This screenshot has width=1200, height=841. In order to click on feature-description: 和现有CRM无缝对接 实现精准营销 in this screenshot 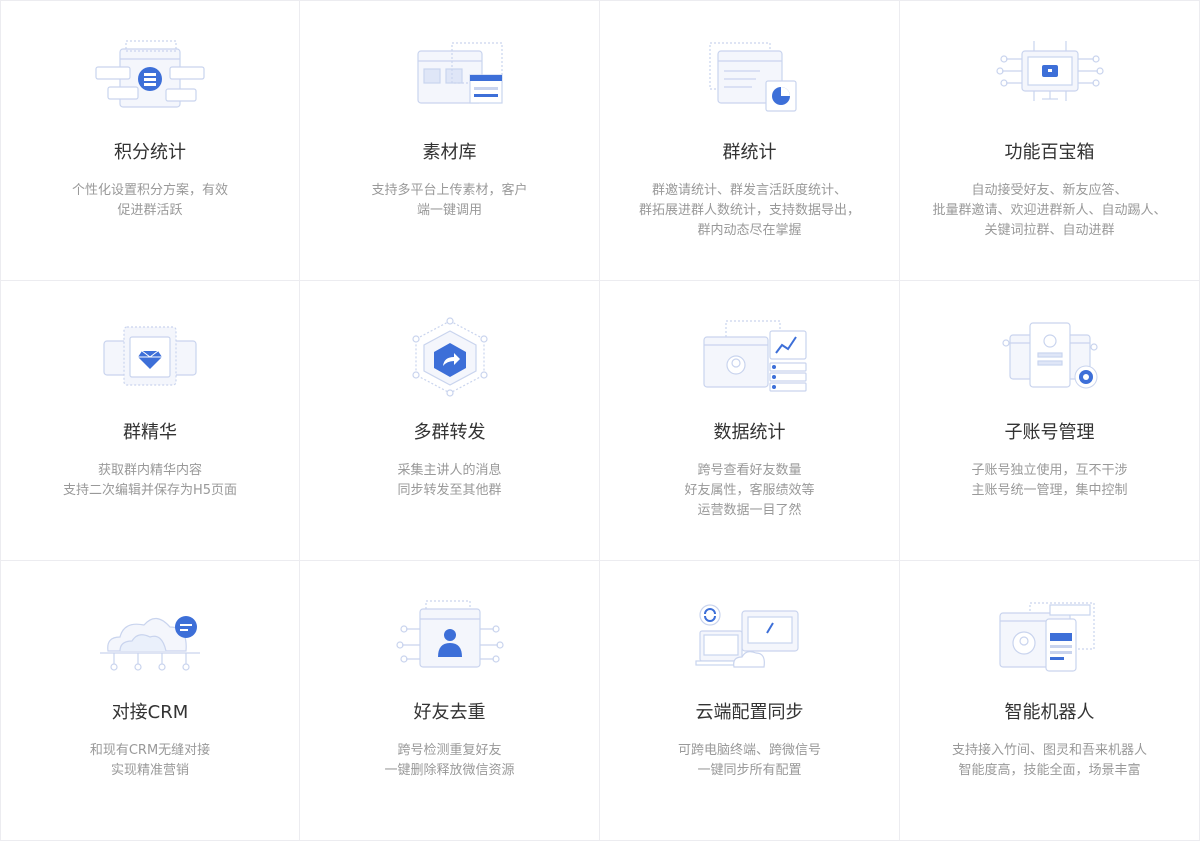, I will do `click(150, 760)`.